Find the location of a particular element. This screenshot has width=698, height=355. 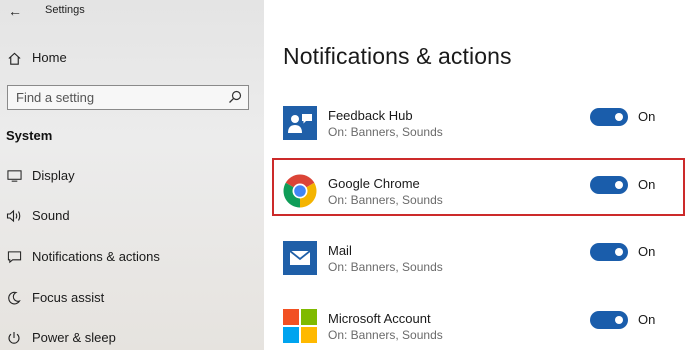

sidebar-item-notifications: Notifications & actions is located at coordinates (132, 257).